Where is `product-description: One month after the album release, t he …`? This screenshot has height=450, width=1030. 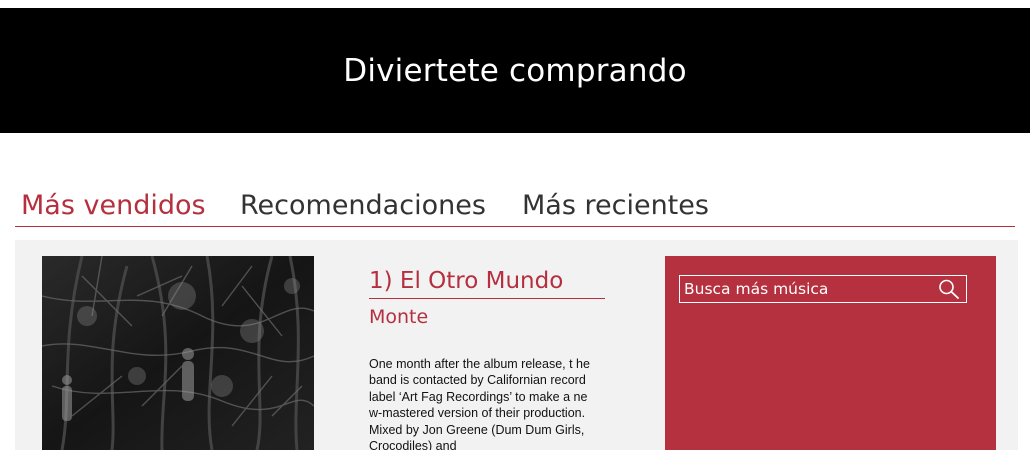
product-description: One month after the album release, t he … is located at coordinates (479, 403).